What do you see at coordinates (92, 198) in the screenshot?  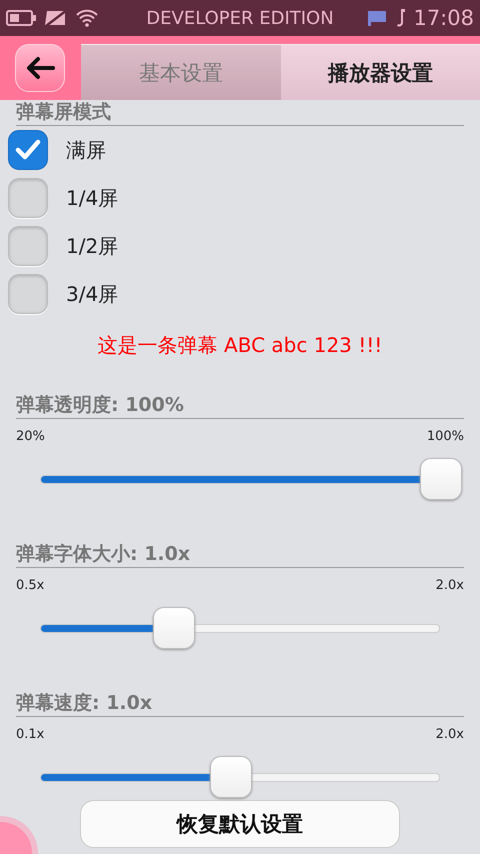 I see `option-label: 1/4屏` at bounding box center [92, 198].